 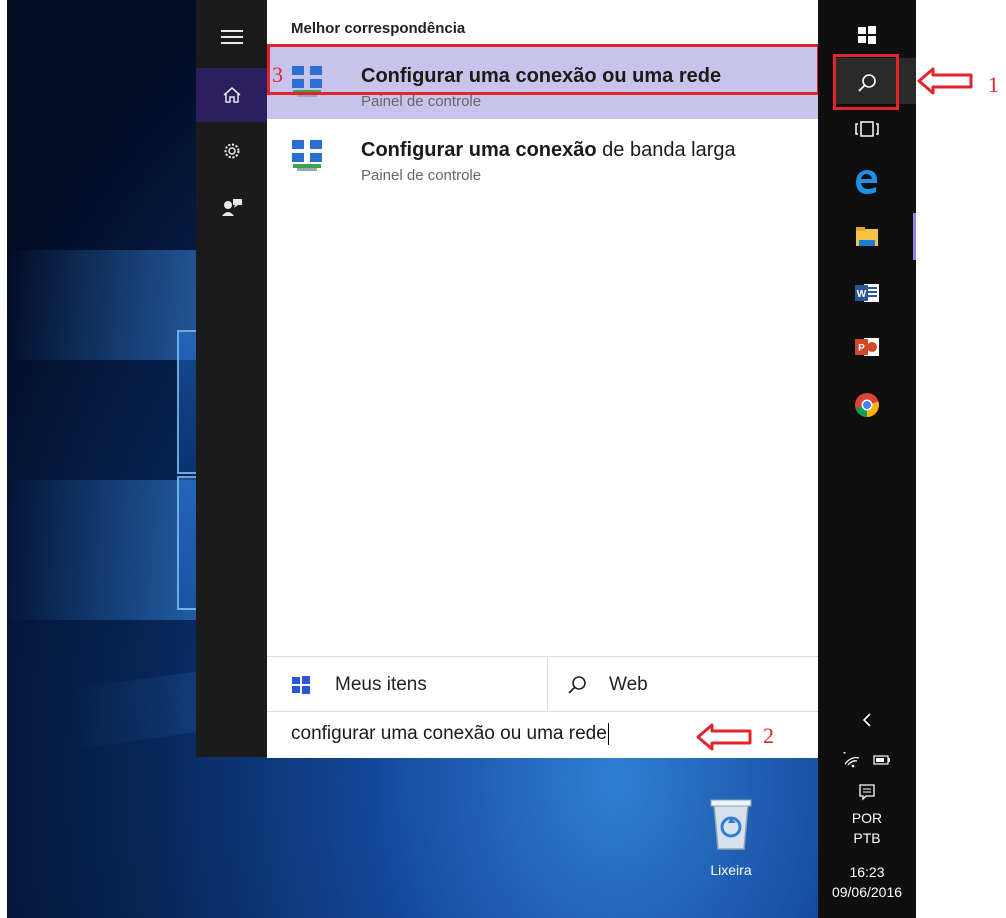 What do you see at coordinates (867, 459) in the screenshot?
I see `taskbar: W P * POR PTB 16:23 09/06/2016` at bounding box center [867, 459].